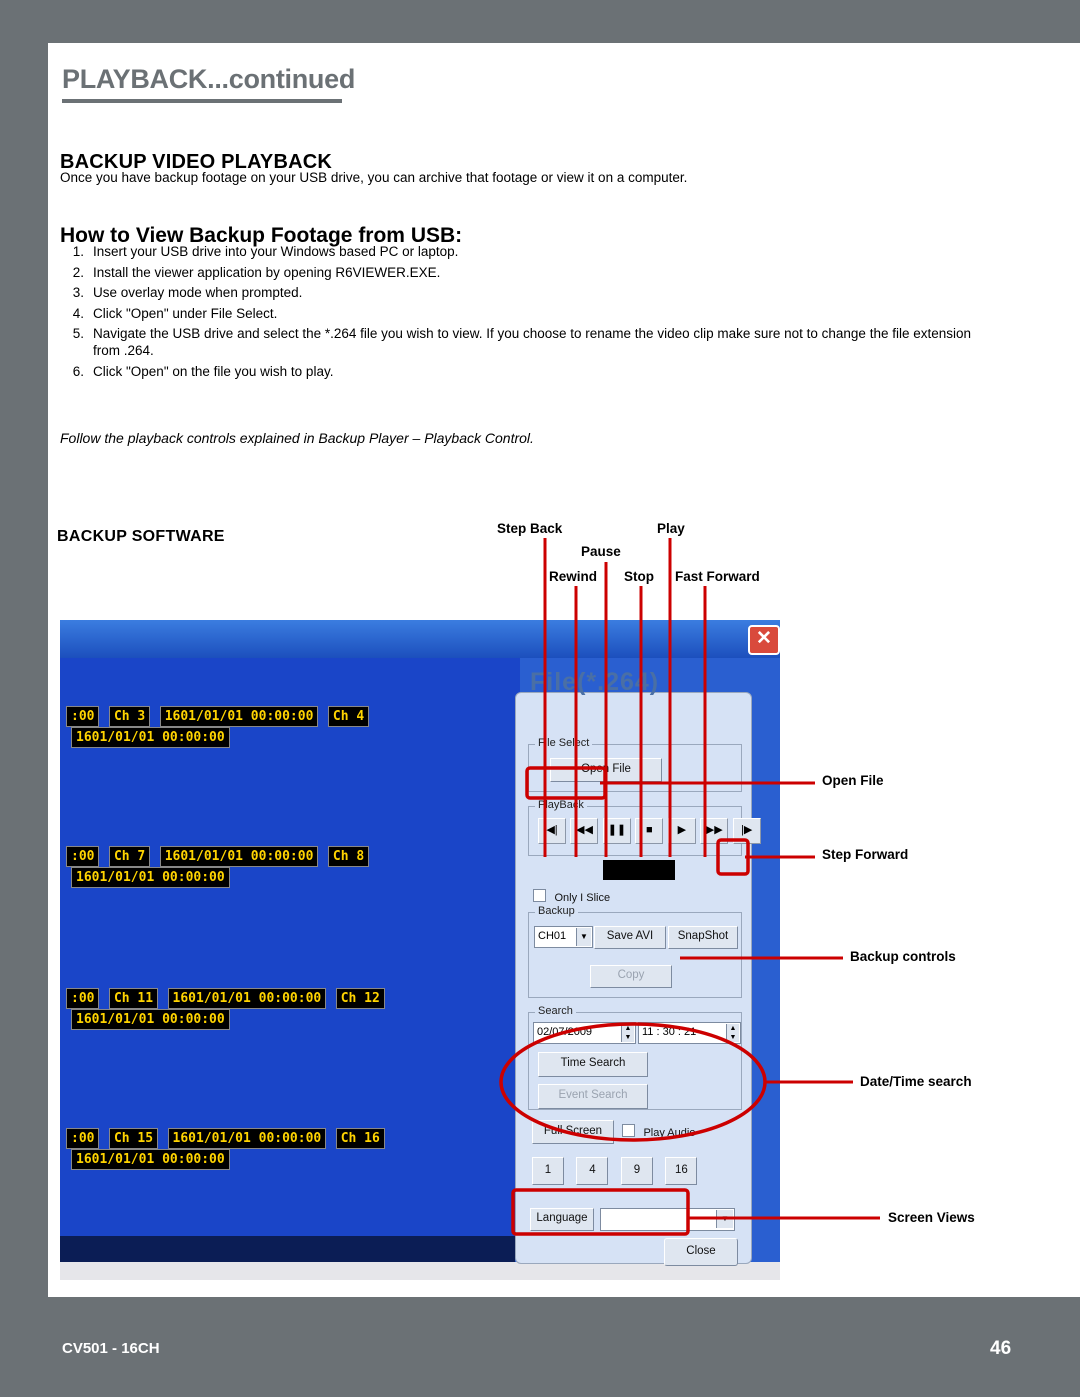 This screenshot has width=1080, height=1397. Describe the element at coordinates (601, 551) in the screenshot. I see `callout-pause: Pause` at that location.